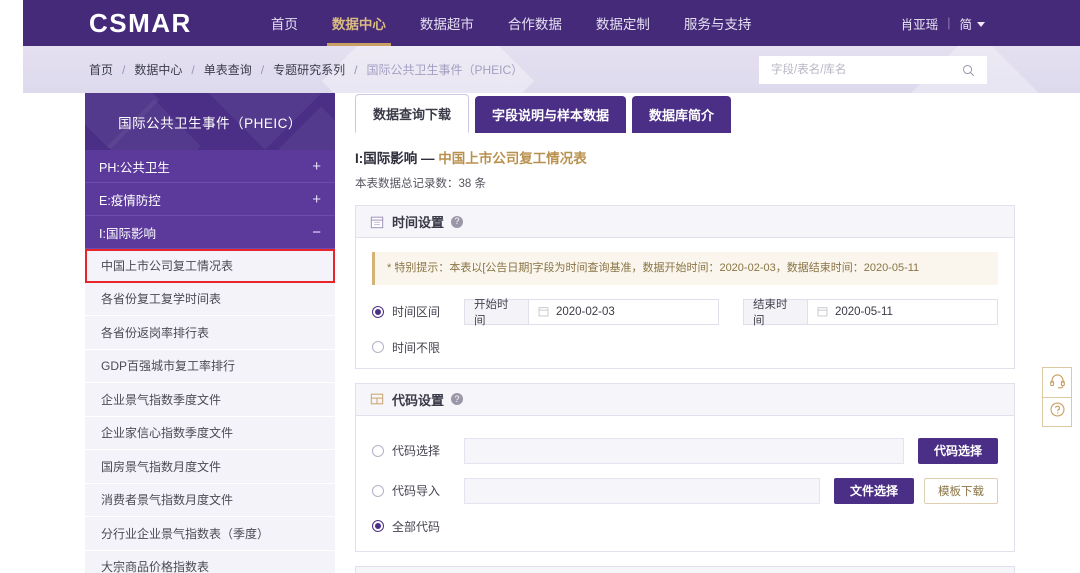 The height and width of the screenshot is (573, 1080). Describe the element at coordinates (943, 23) in the screenshot. I see `nav-user-area: 肖亚瑶 | 简` at that location.